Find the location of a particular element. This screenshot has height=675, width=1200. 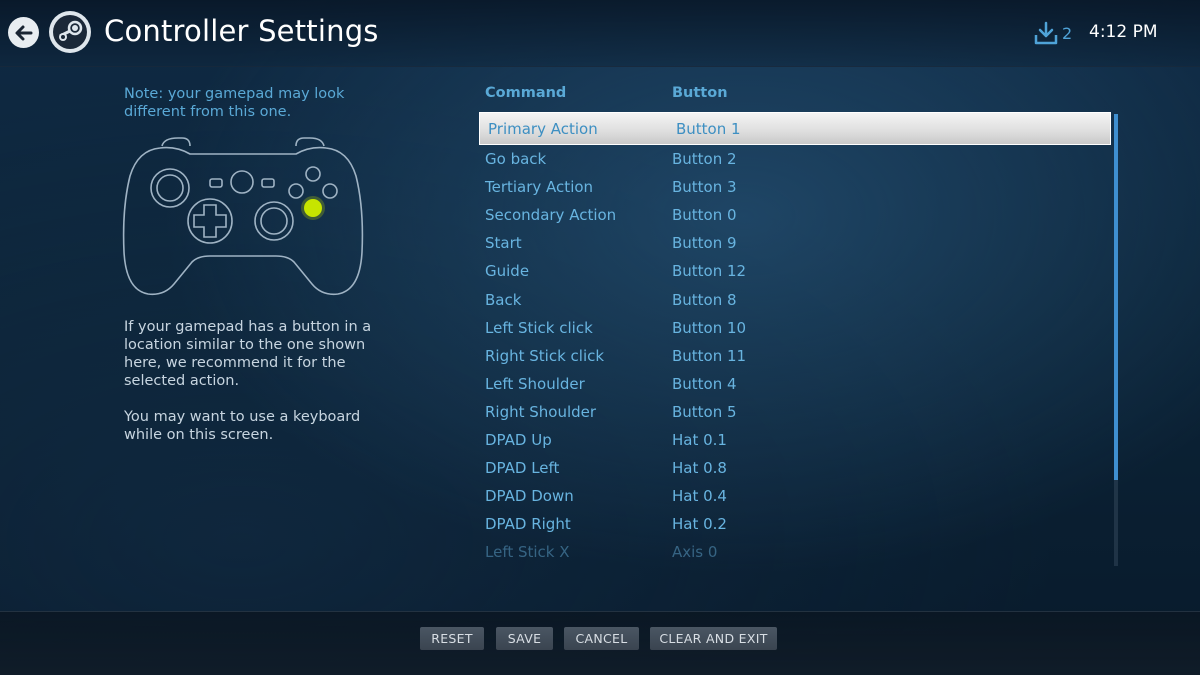

command-label: DPAD Left is located at coordinates (522, 468).